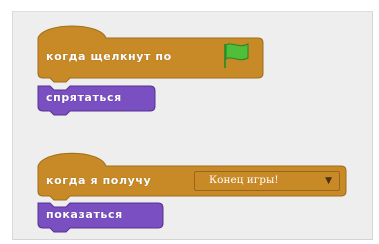  Describe the element at coordinates (84, 214) in the screenshot. I see `show-label: показаться` at that location.